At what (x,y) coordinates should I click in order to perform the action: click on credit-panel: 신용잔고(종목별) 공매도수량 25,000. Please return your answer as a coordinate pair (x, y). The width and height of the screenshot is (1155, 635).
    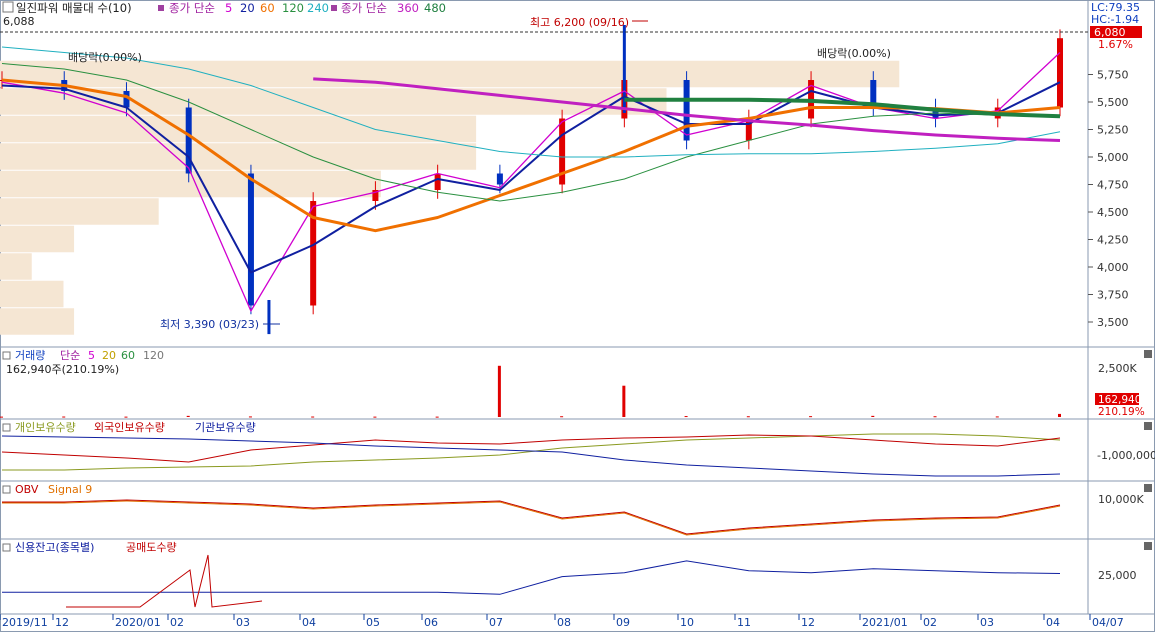
    Looking at the image, I should click on (569, 574).